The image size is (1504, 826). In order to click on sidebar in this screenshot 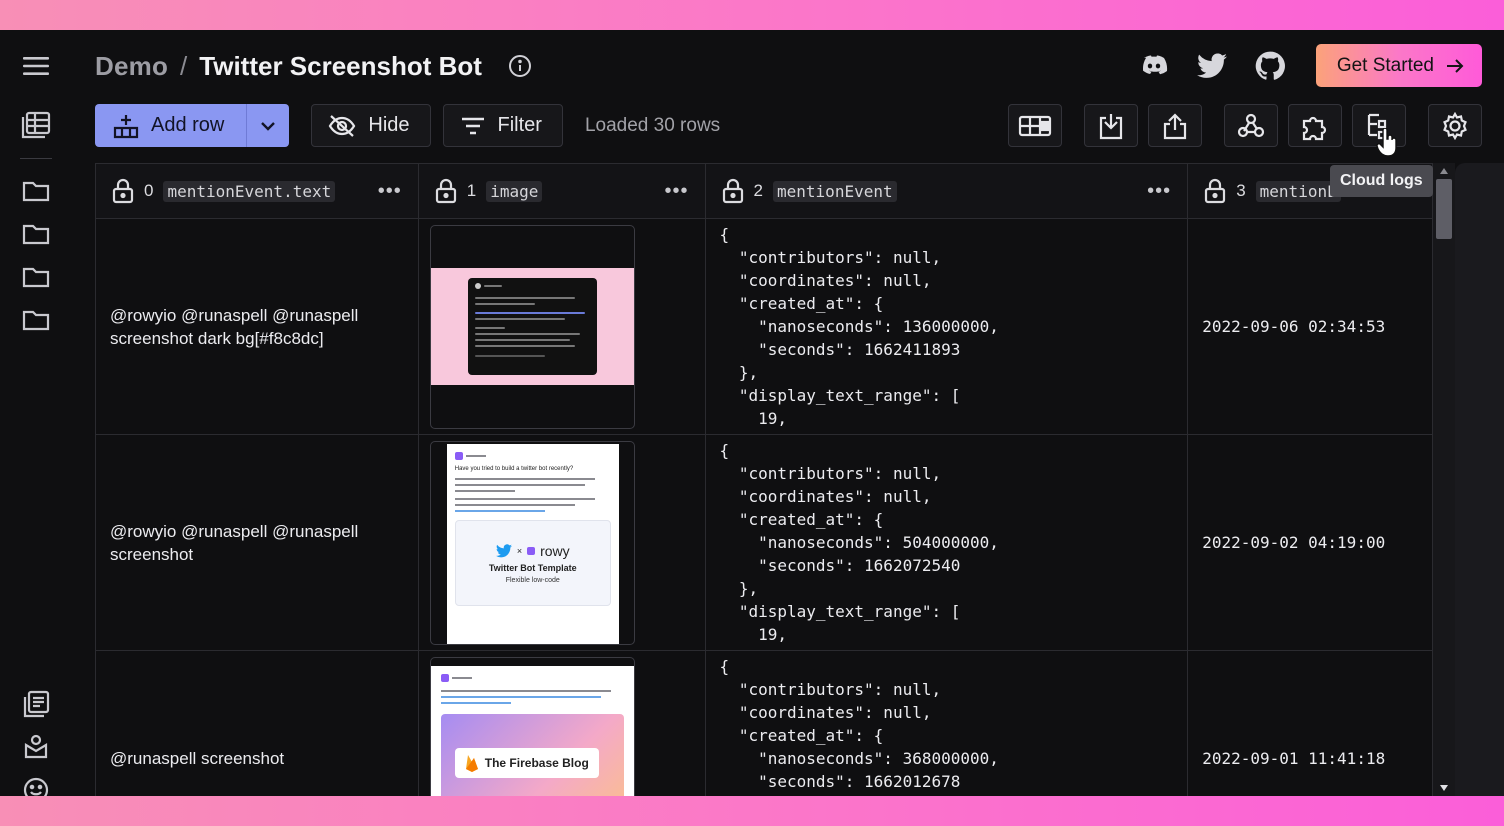, I will do `click(36, 413)`.